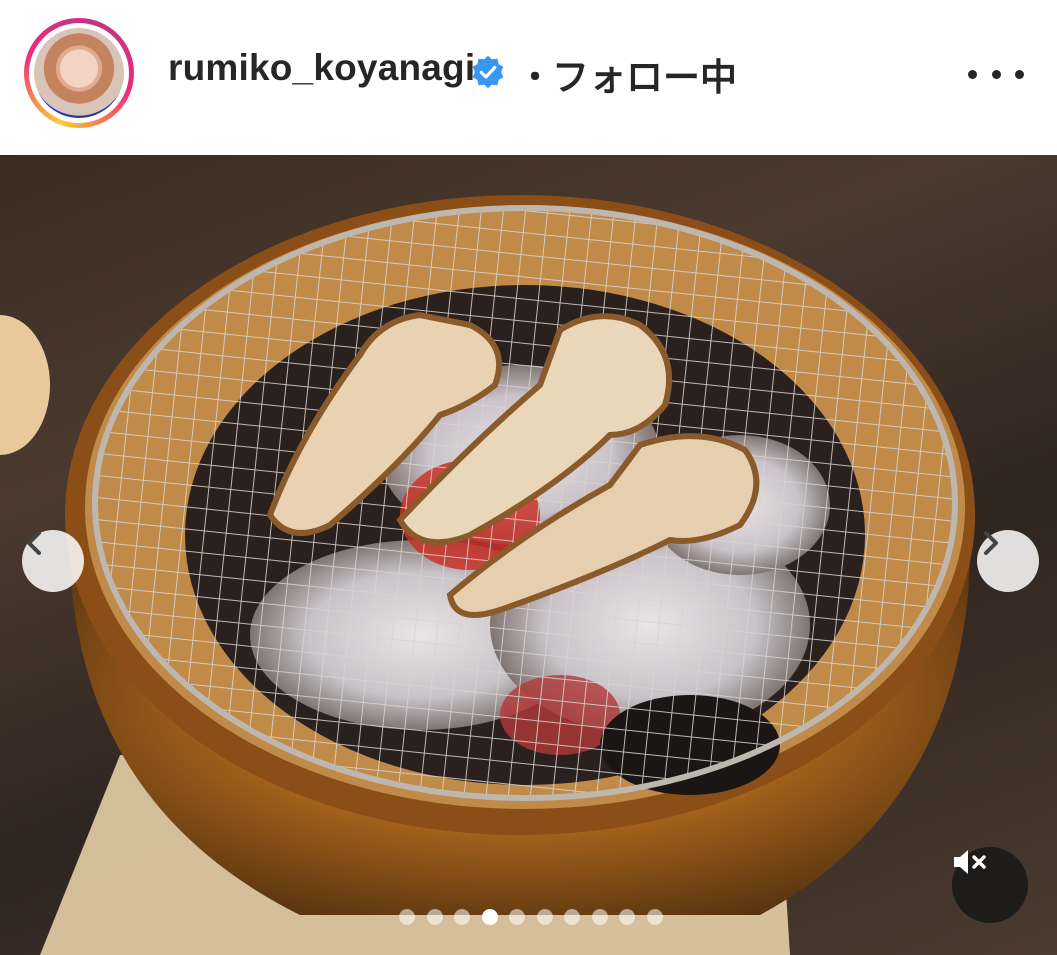  I want to click on avatar, so click(79, 73).